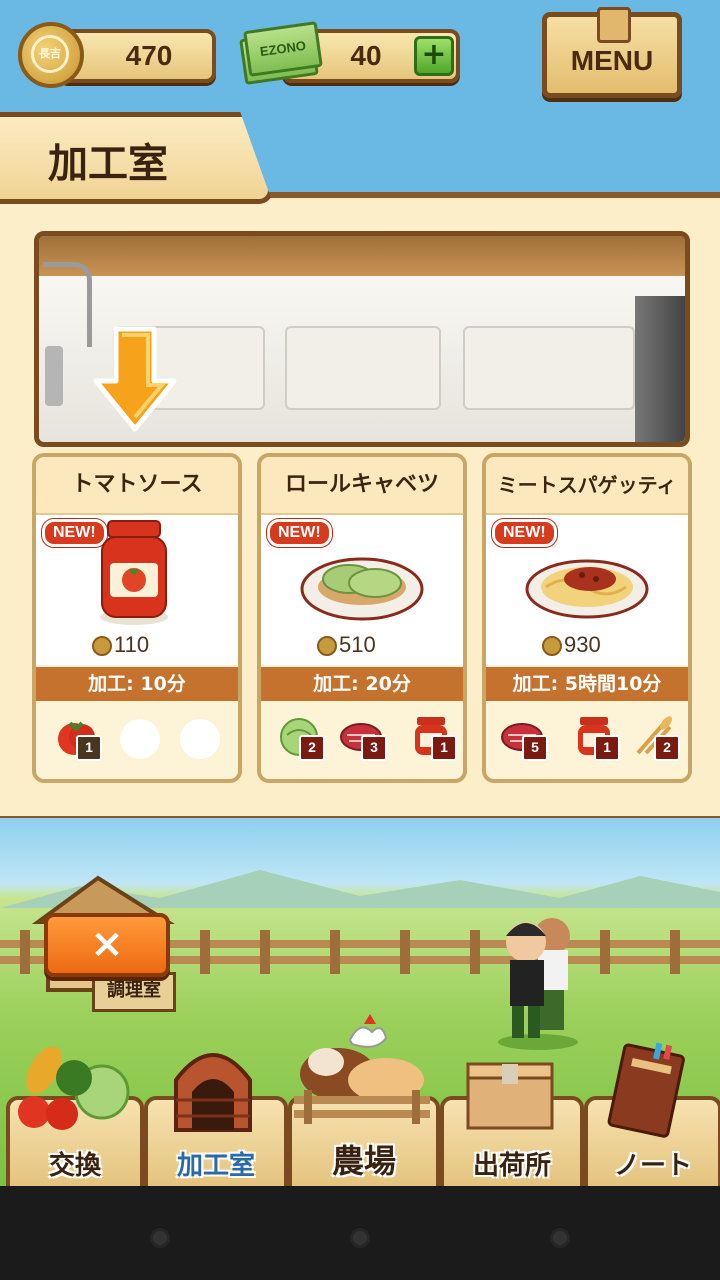  I want to click on coin-amount: 470, so click(149, 55).